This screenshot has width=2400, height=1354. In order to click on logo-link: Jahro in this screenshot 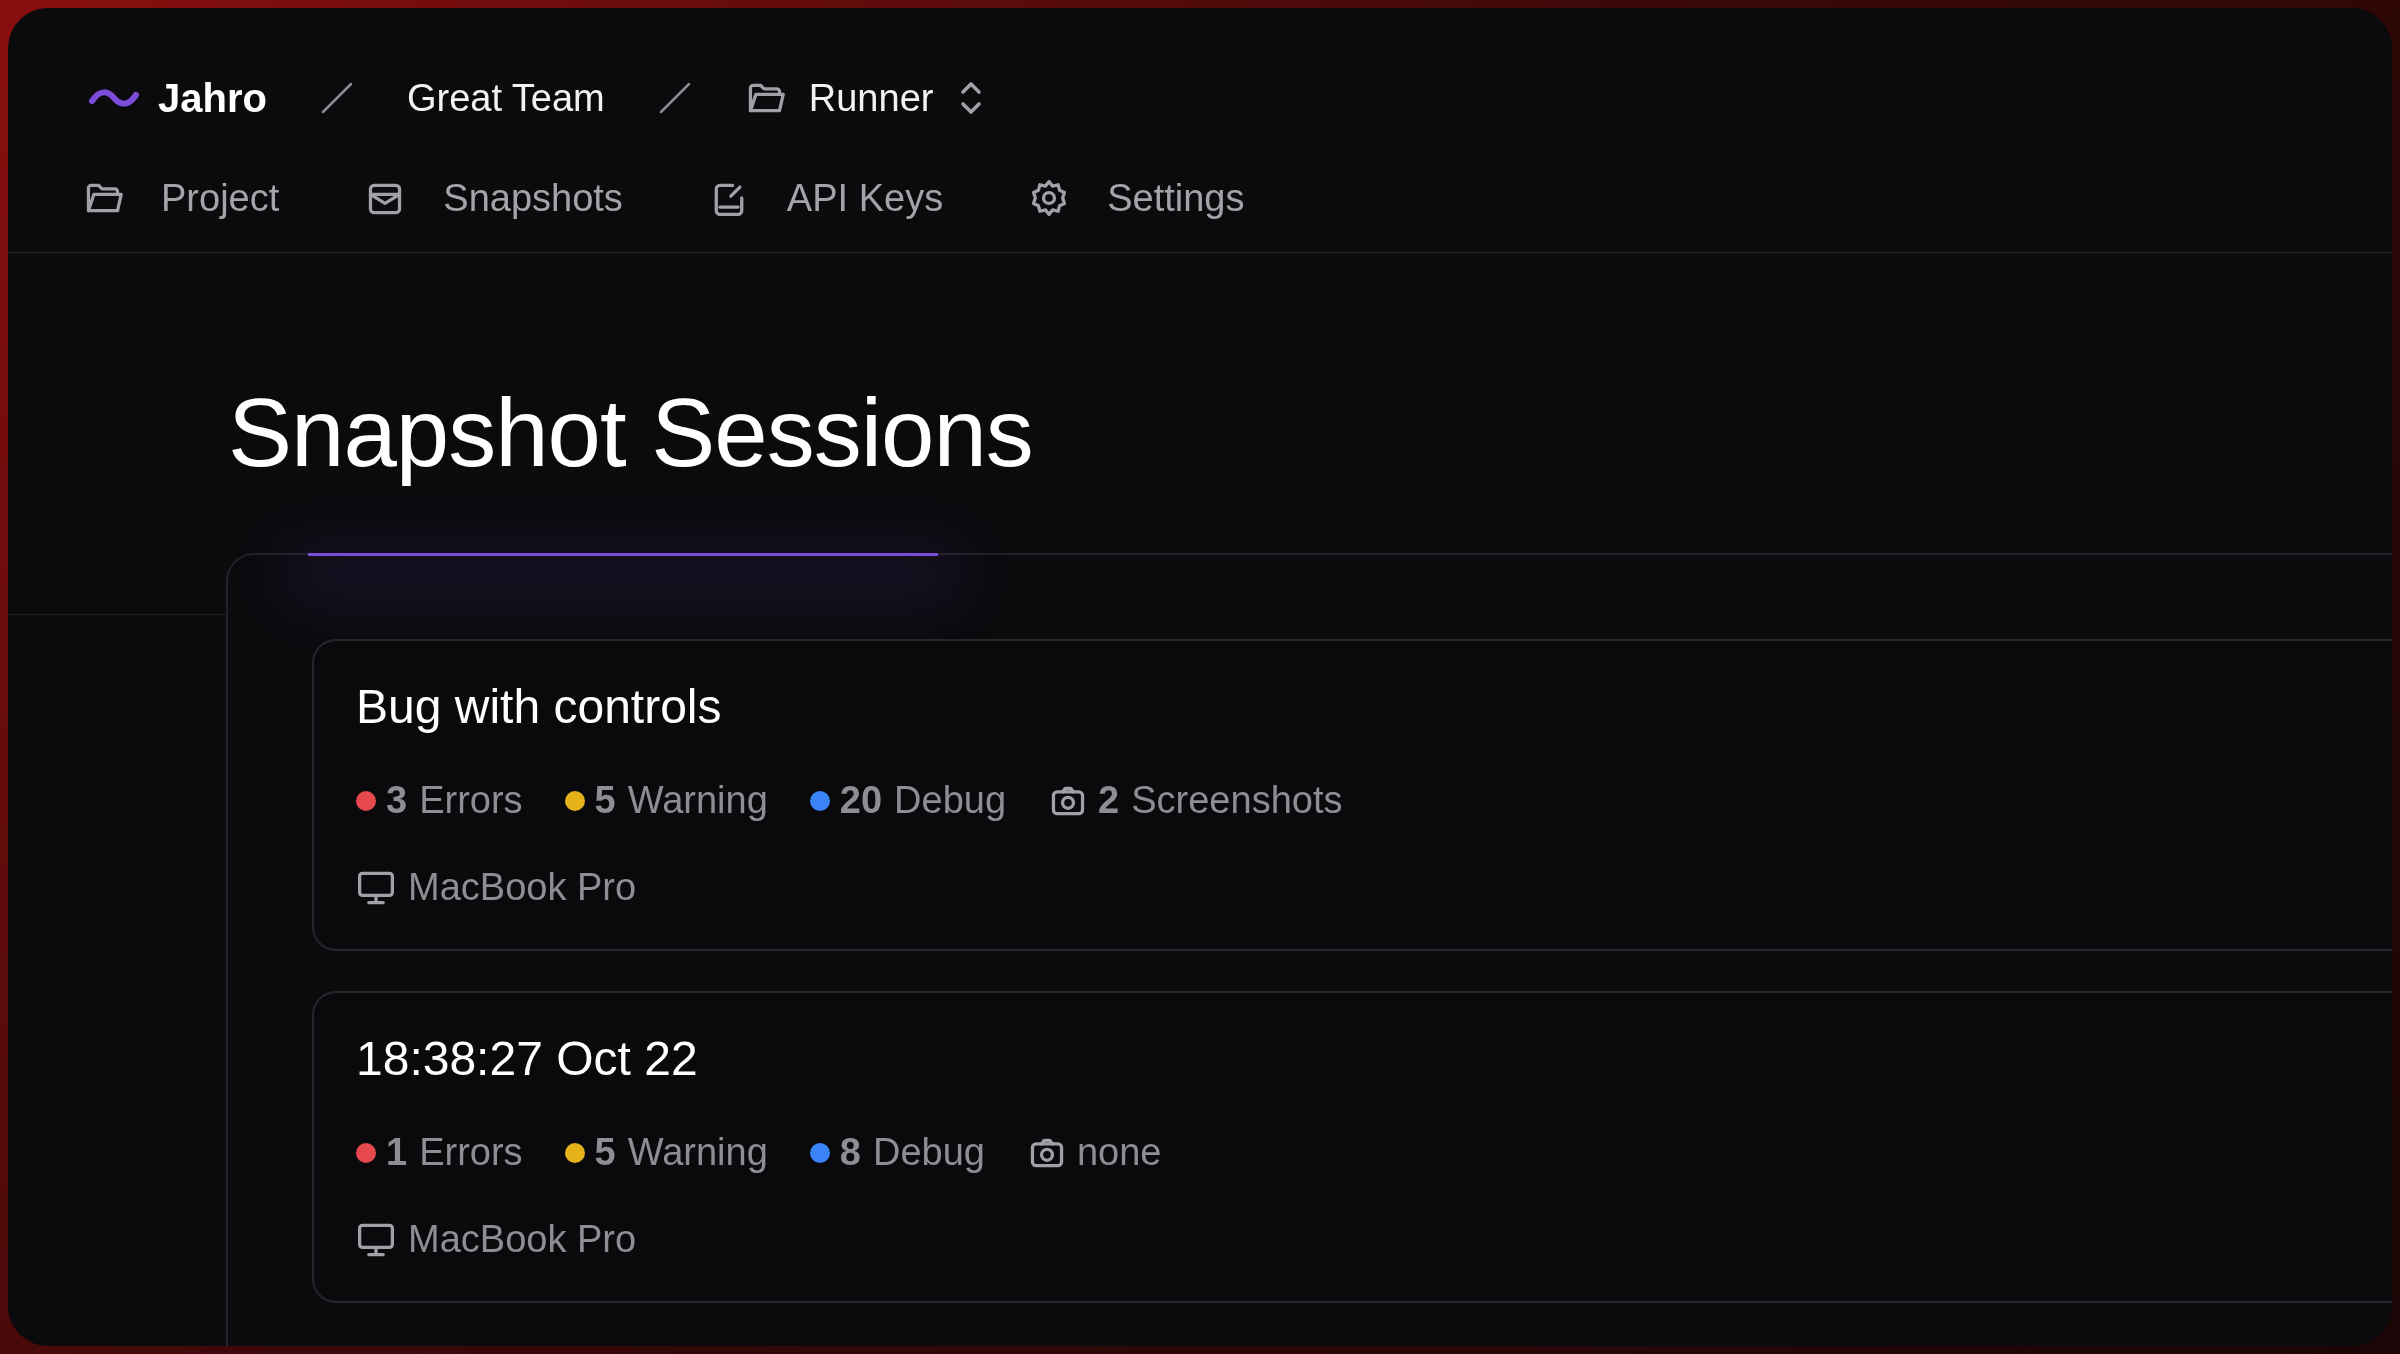, I will do `click(177, 98)`.